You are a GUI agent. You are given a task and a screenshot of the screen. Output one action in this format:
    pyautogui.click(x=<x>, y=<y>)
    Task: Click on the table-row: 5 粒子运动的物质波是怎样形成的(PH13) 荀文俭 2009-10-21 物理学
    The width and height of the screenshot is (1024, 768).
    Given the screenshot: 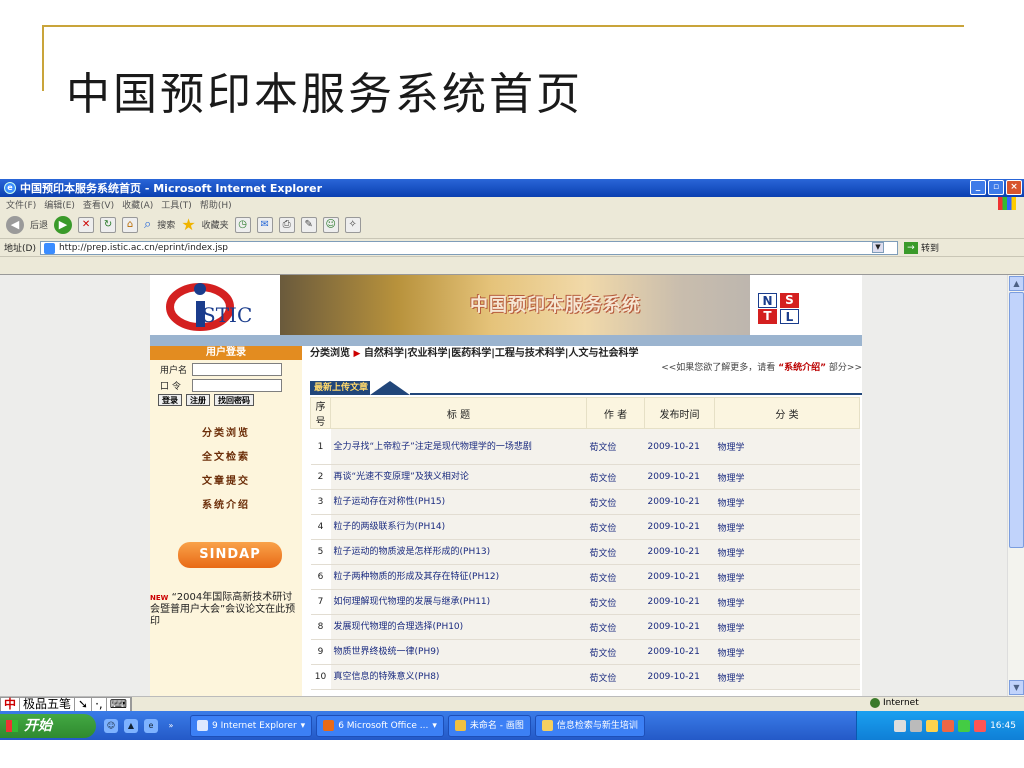 What is the action you would take?
    pyautogui.click(x=585, y=552)
    